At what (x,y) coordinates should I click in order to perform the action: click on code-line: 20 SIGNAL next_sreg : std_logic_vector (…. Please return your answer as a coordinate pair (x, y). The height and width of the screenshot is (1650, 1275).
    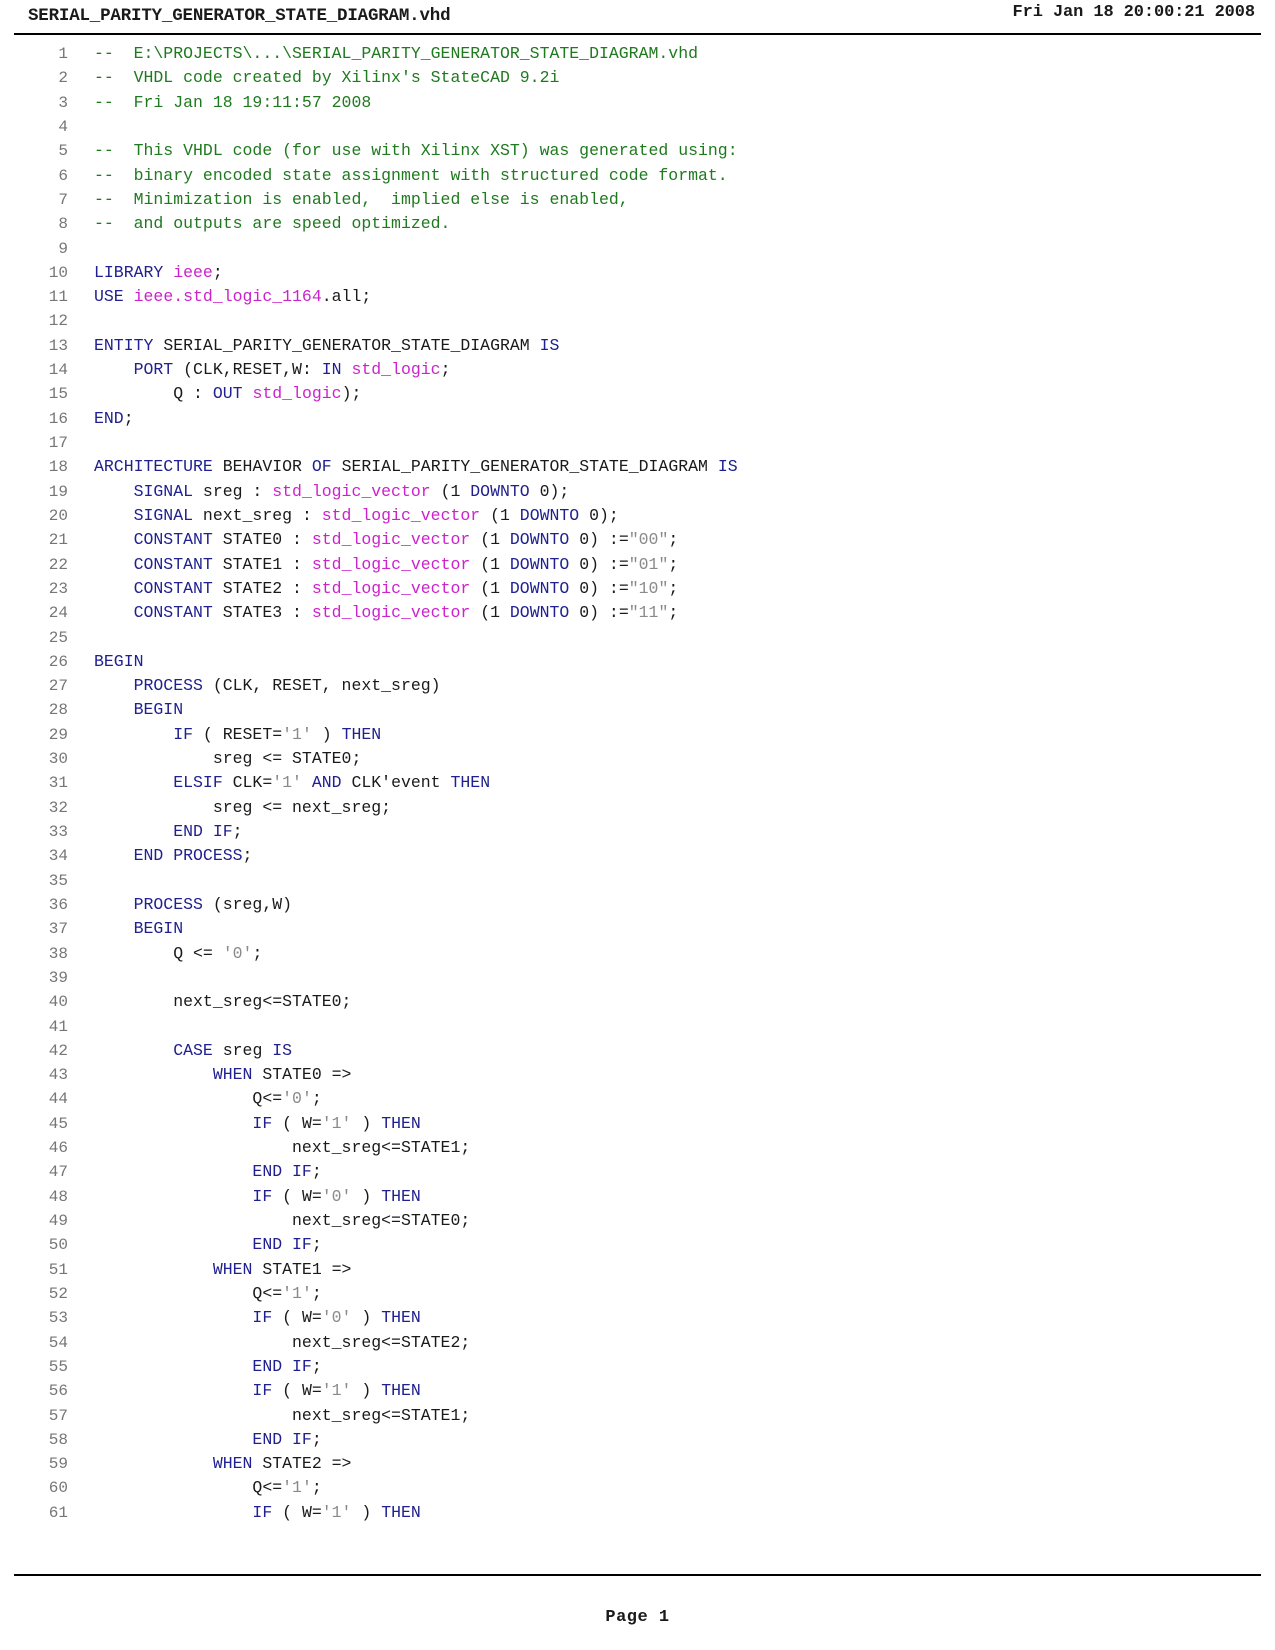
    Looking at the image, I should click on (637, 516).